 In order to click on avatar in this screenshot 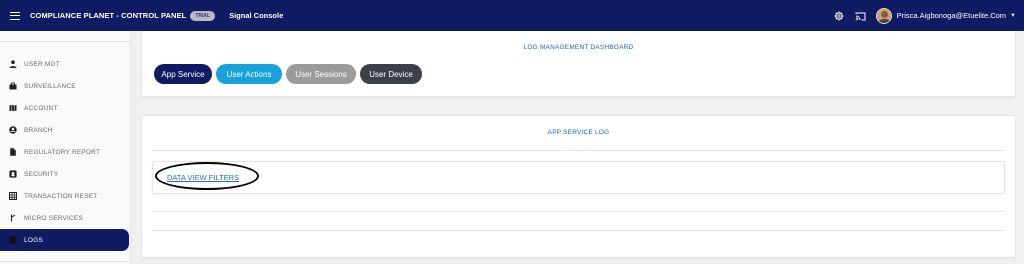, I will do `click(883, 15)`.